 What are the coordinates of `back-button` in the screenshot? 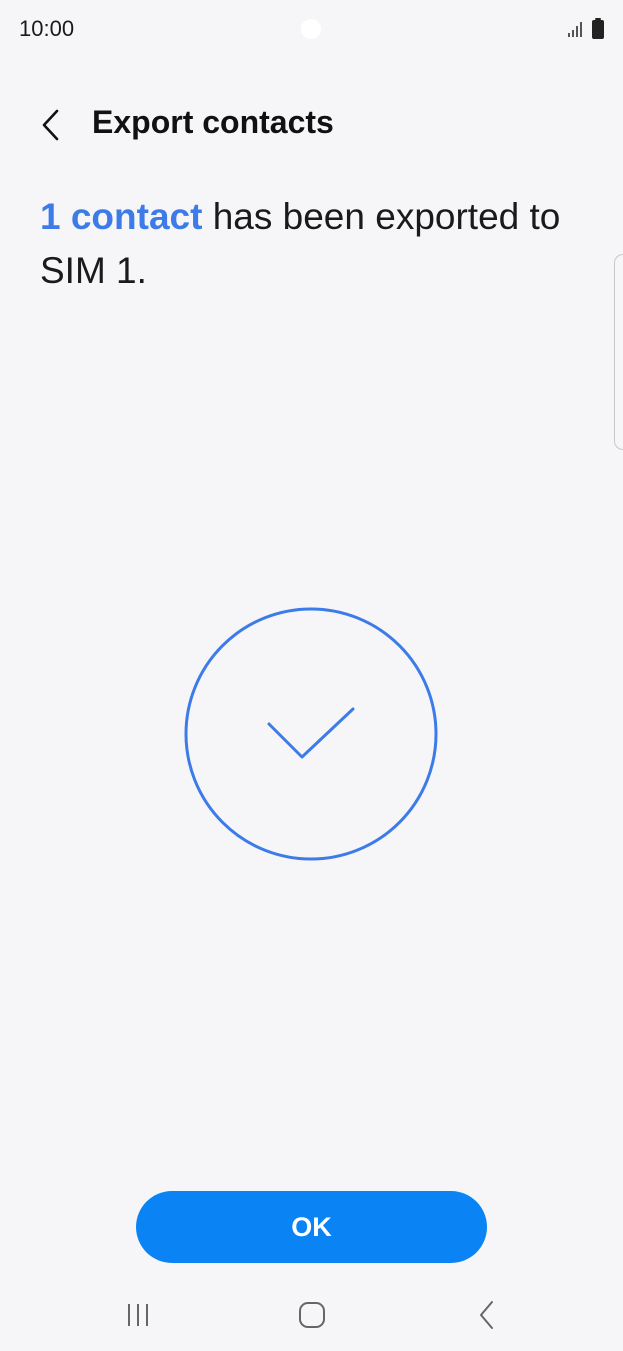 It's located at (51, 125).